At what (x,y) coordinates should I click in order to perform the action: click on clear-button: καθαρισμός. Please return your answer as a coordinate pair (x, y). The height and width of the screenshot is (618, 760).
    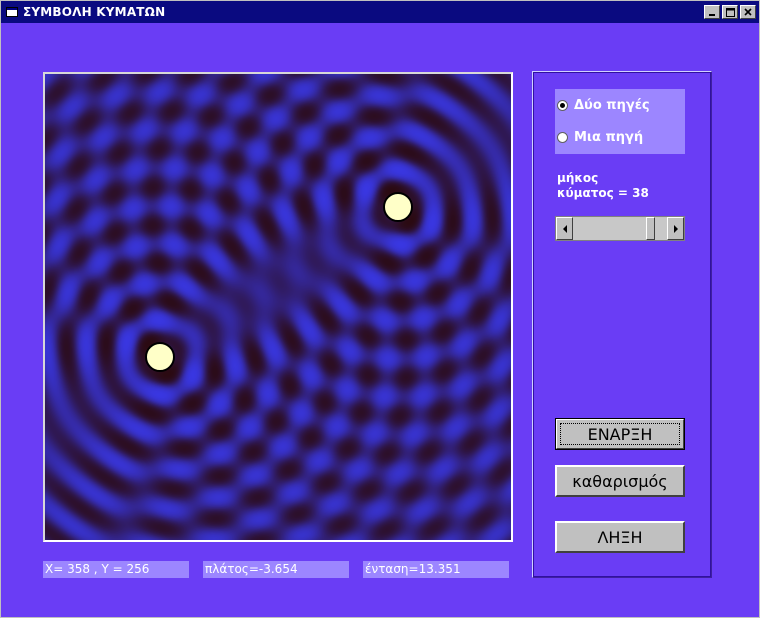
    Looking at the image, I should click on (620, 481).